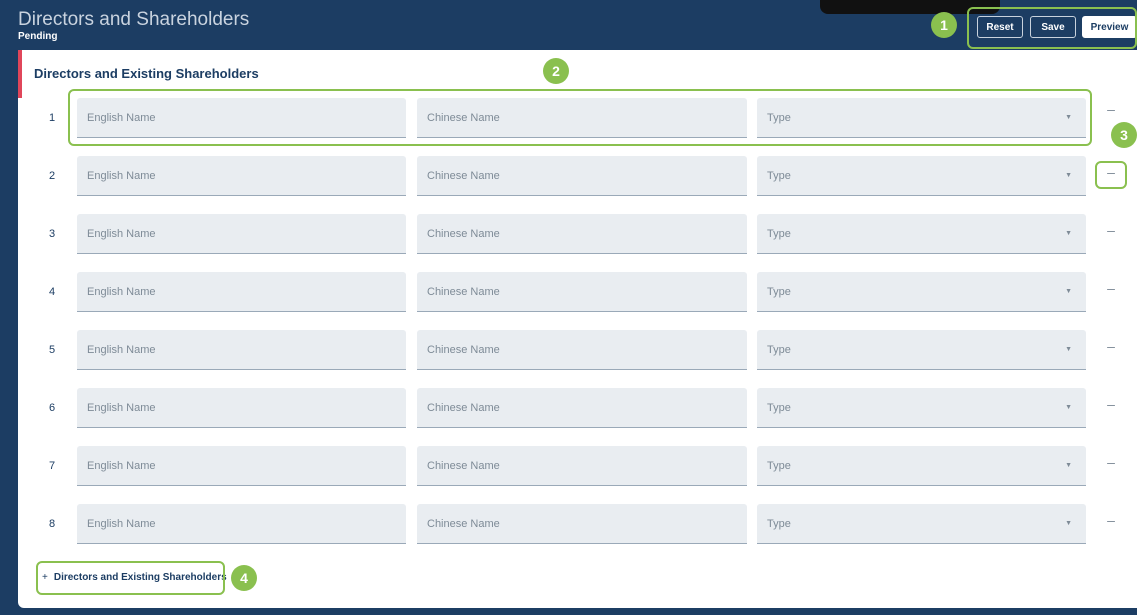  What do you see at coordinates (52, 408) in the screenshot?
I see `row-number: 6` at bounding box center [52, 408].